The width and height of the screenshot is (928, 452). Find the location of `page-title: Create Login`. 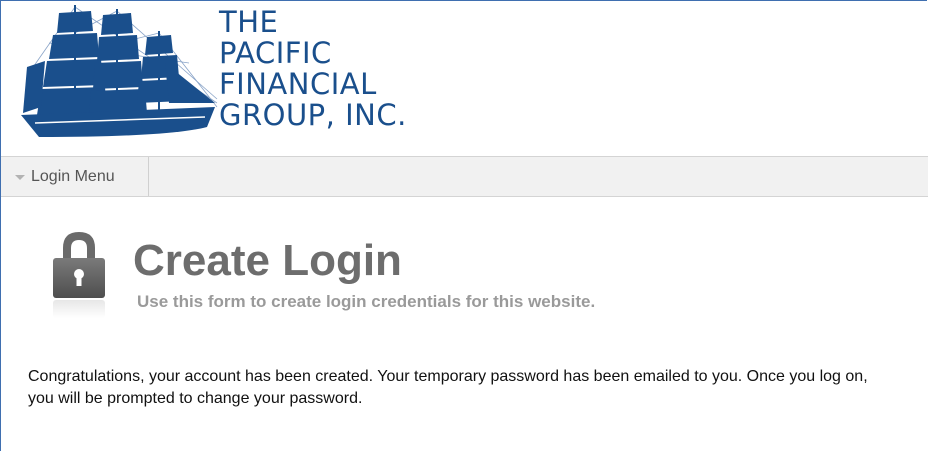

page-title: Create Login is located at coordinates (267, 260).